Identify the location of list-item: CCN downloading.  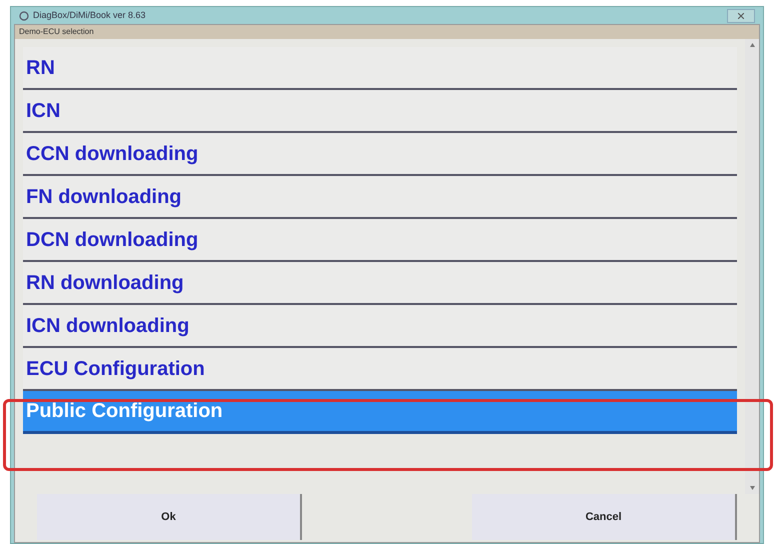
(380, 154).